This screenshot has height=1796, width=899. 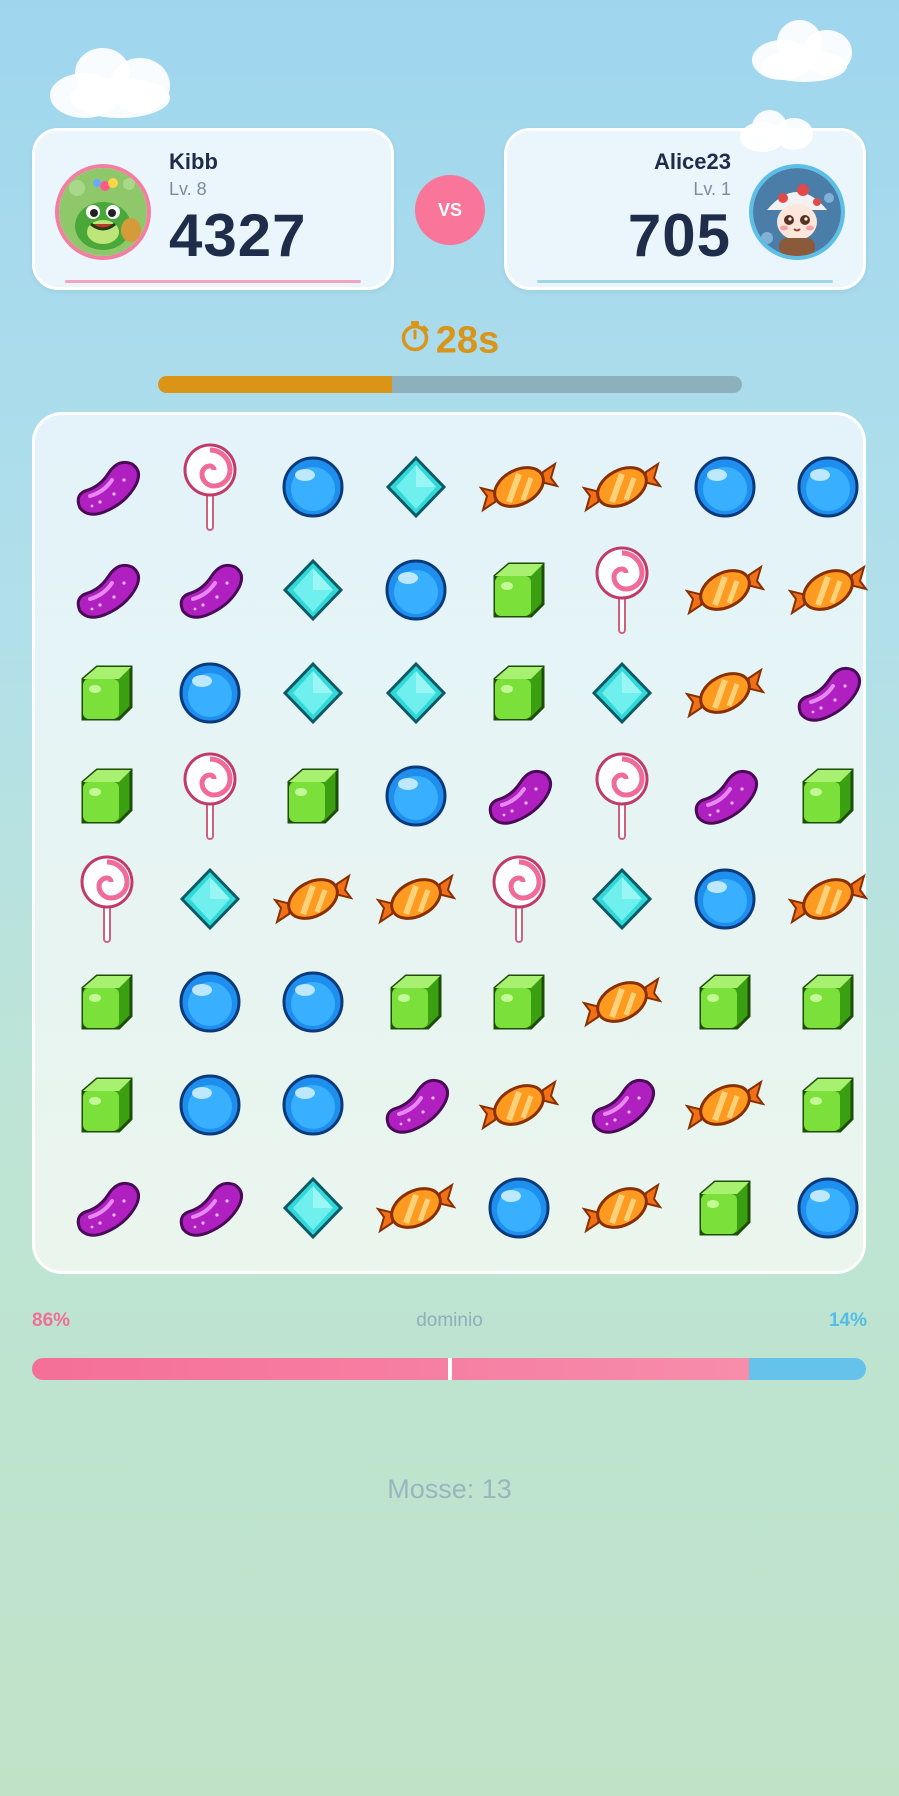 I want to click on green-monster-avatar-icon, so click(x=103, y=212).